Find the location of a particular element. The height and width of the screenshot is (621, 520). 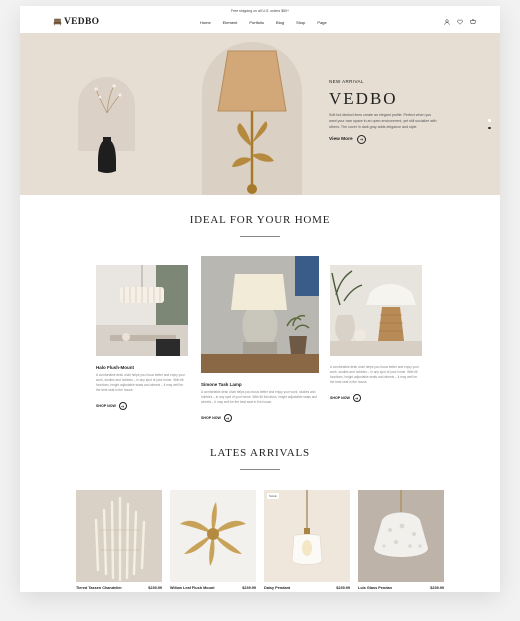

product-card-3: SALE Daisy Pendant $239.99 is located at coordinates (307, 540).